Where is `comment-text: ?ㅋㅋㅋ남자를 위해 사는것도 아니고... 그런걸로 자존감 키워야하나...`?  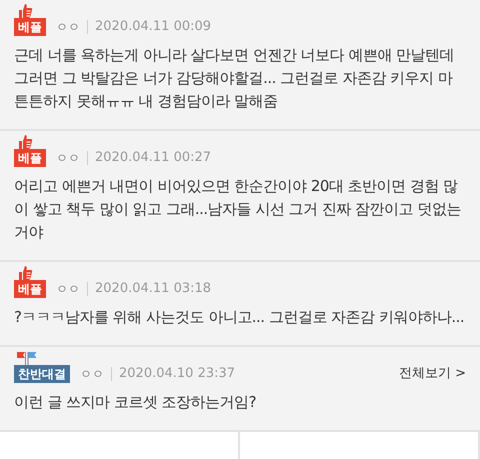
comment-text: ?ㅋㅋㅋ남자를 위해 사는것도 아니고... 그런걸로 자존감 키워야하나... is located at coordinates (240, 317).